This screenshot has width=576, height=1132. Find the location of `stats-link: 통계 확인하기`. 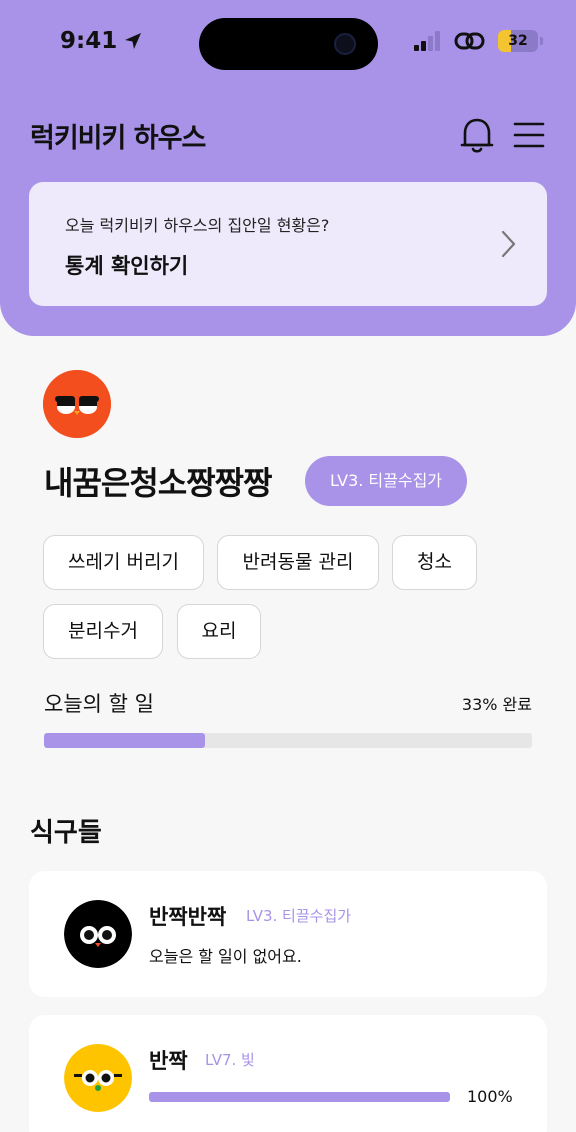

stats-link: 통계 확인하기 is located at coordinates (127, 266).